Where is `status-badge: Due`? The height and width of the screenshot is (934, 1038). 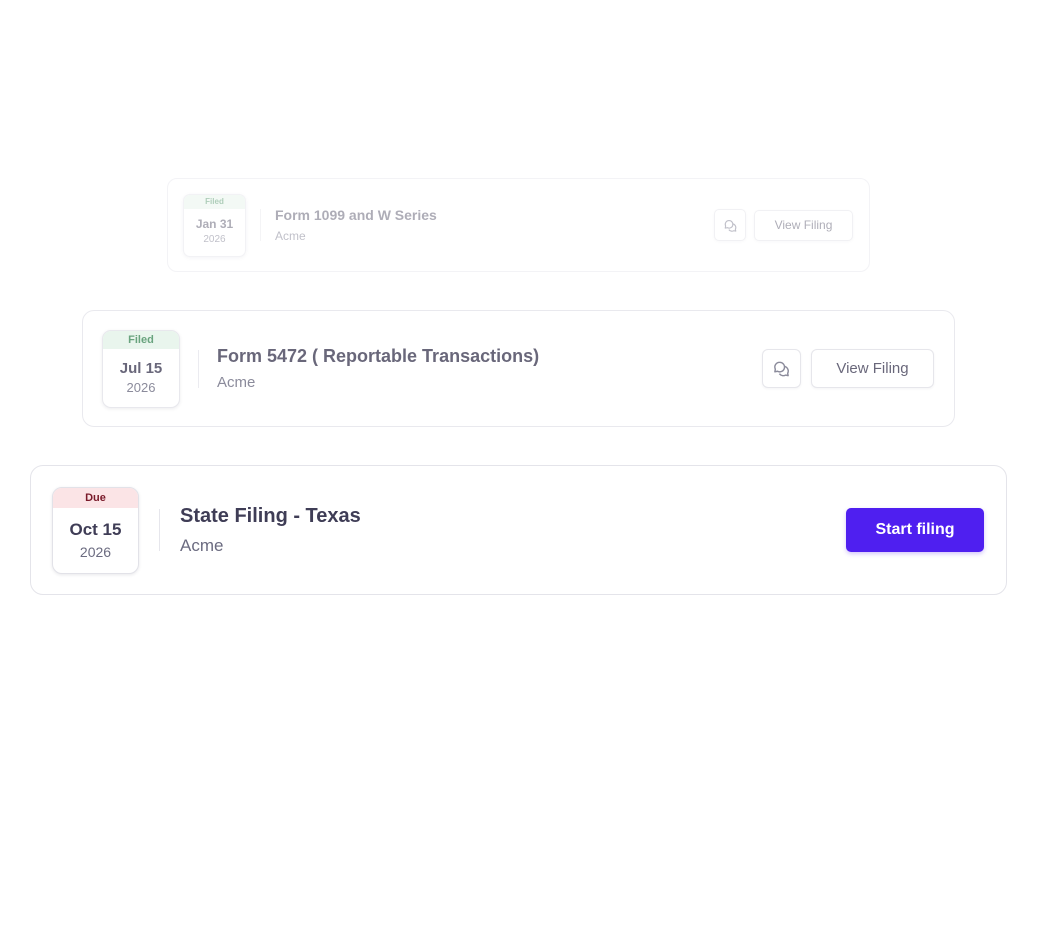 status-badge: Due is located at coordinates (95, 497).